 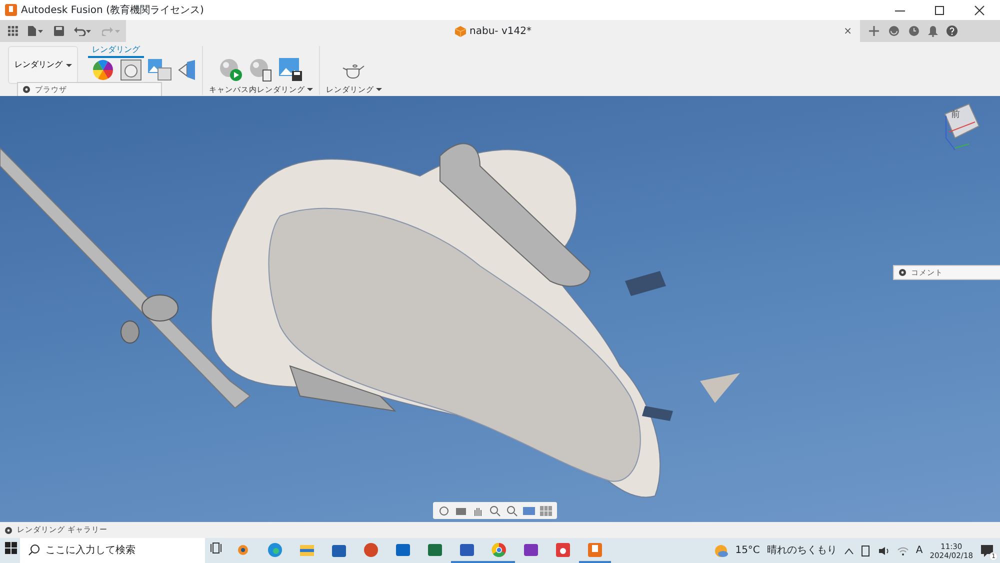 What do you see at coordinates (216, 548) in the screenshot?
I see `task-view-icon` at bounding box center [216, 548].